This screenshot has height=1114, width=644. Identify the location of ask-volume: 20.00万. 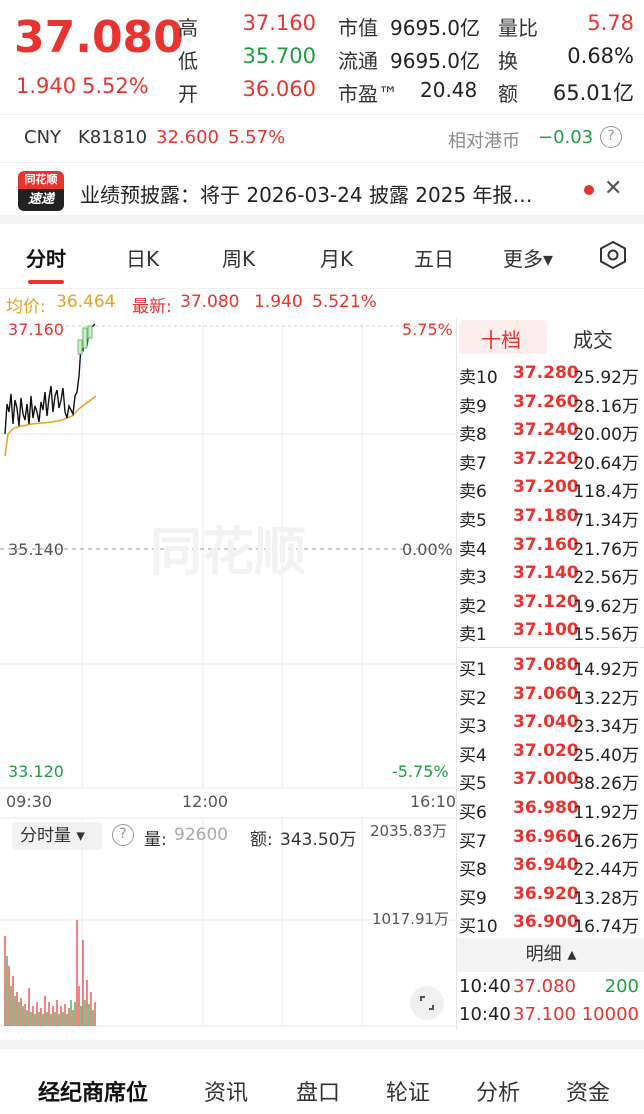
(606, 435).